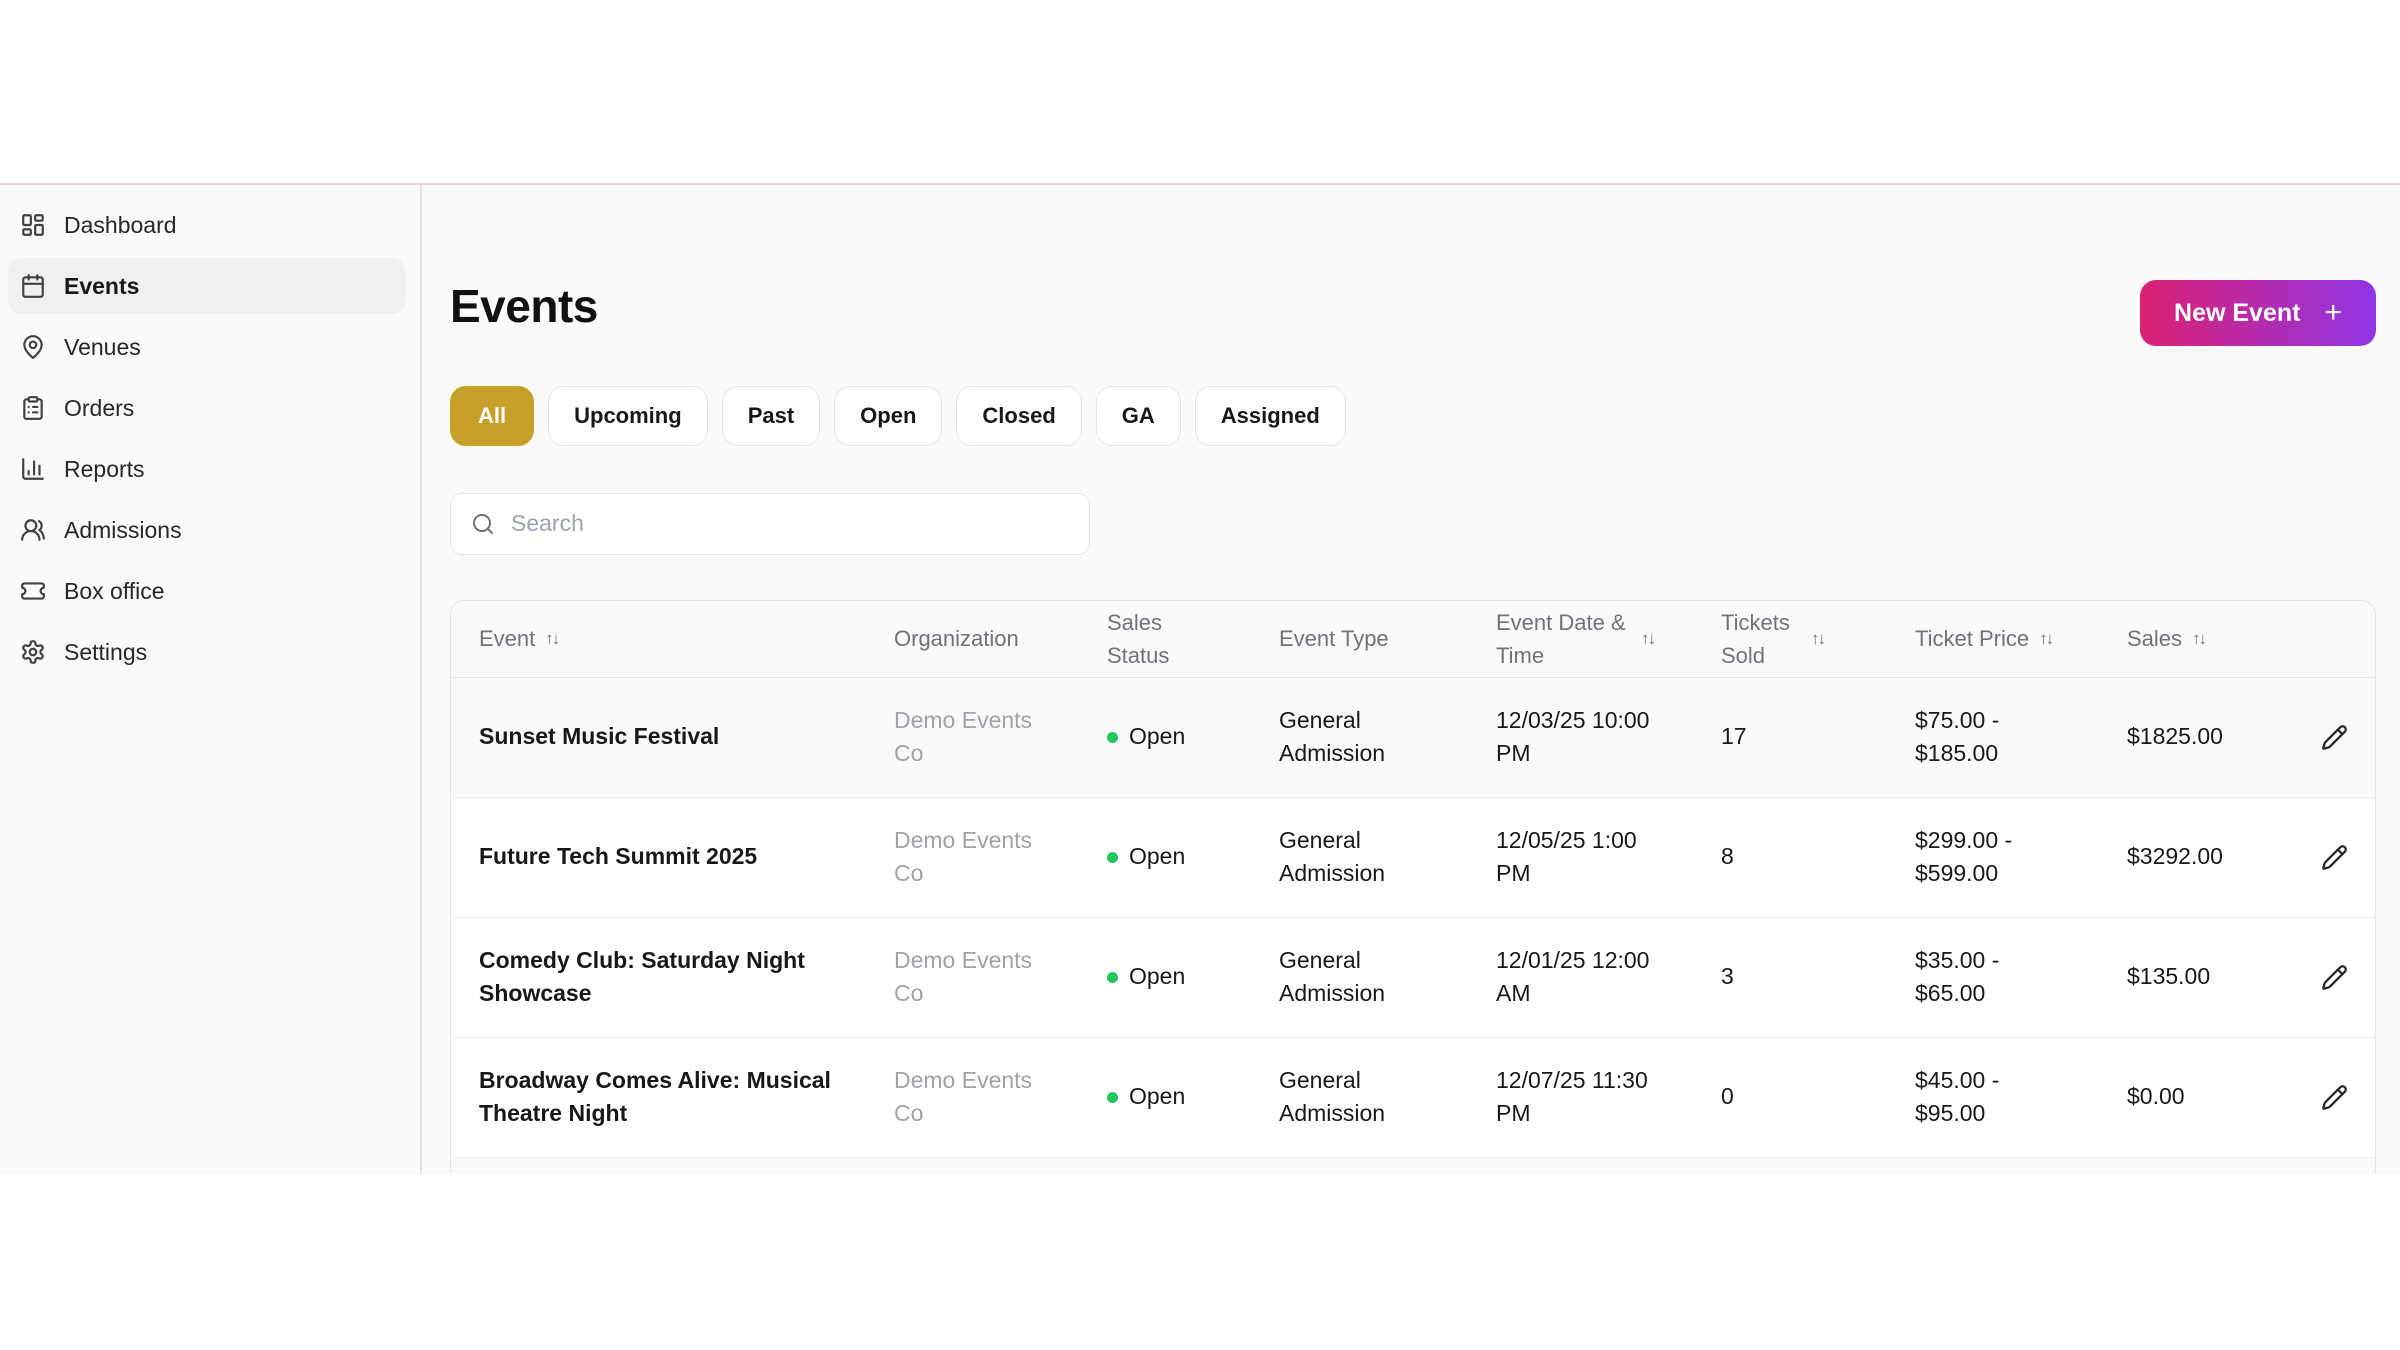  I want to click on column-header-tickets-sold: Tickets Sold ↑↓, so click(1818, 639).